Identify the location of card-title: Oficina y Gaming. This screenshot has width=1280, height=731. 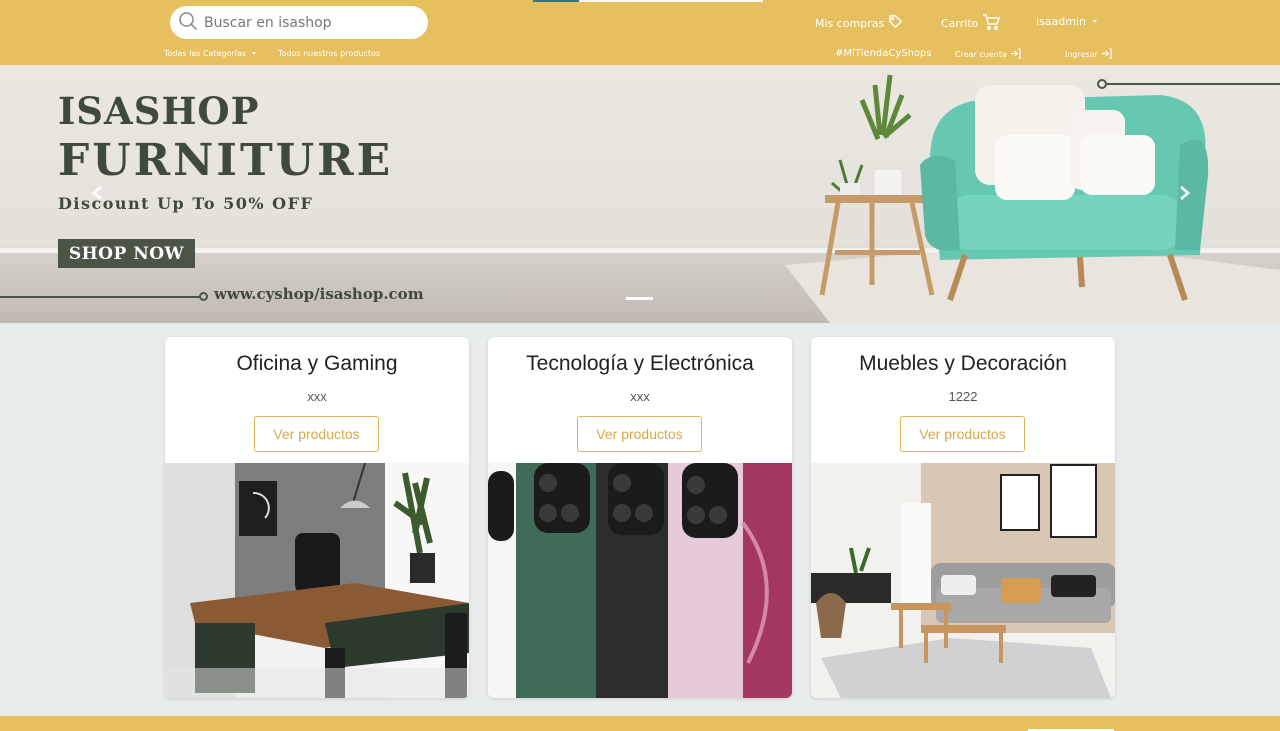
(317, 363).